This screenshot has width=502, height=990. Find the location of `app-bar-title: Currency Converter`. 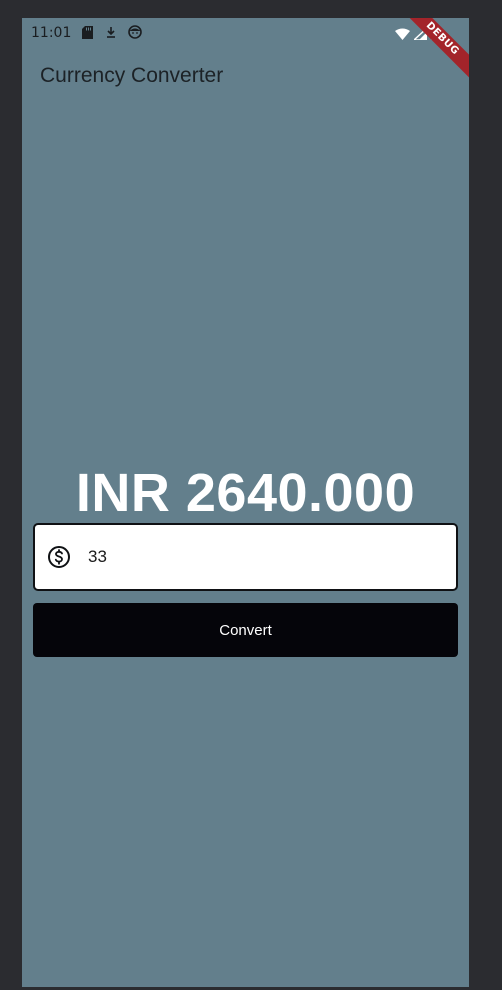

app-bar-title: Currency Converter is located at coordinates (132, 75).